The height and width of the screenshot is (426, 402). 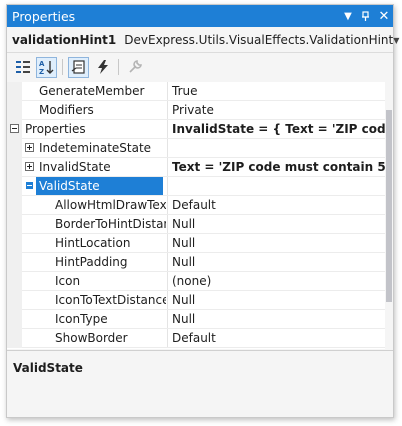 I want to click on property-value: InvalidState = { Text = 'ZIP code mu, so click(x=276, y=129).